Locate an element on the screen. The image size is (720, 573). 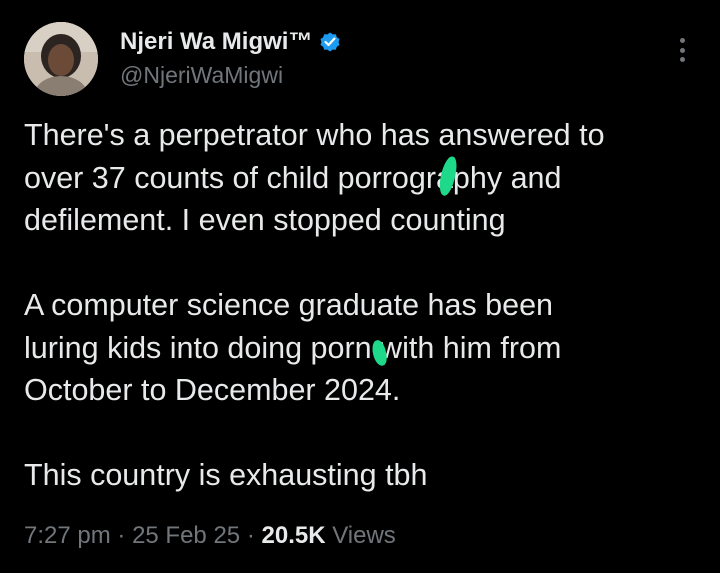
tweet-line: This country is exhausting tbh is located at coordinates (226, 475).